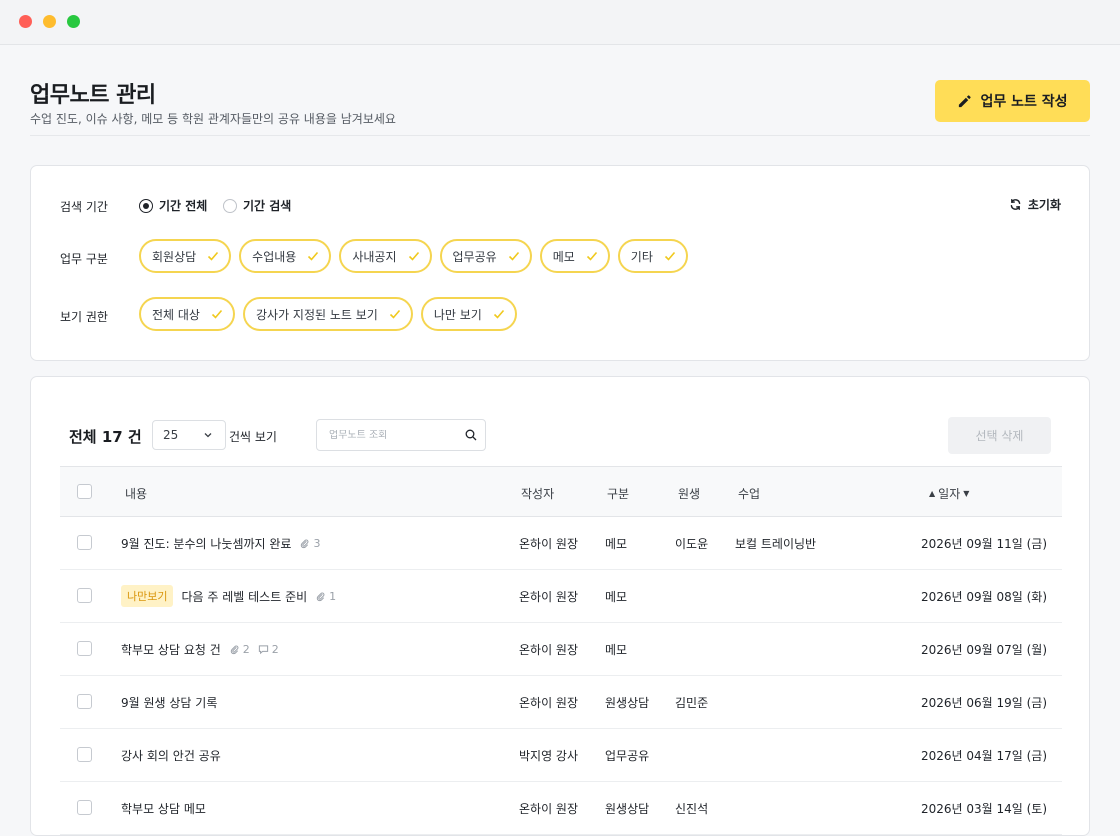 The width and height of the screenshot is (1120, 836). I want to click on permission-chips: 전체 대상 강사가 지정된 노트 보기 나만 보기, so click(328, 314).